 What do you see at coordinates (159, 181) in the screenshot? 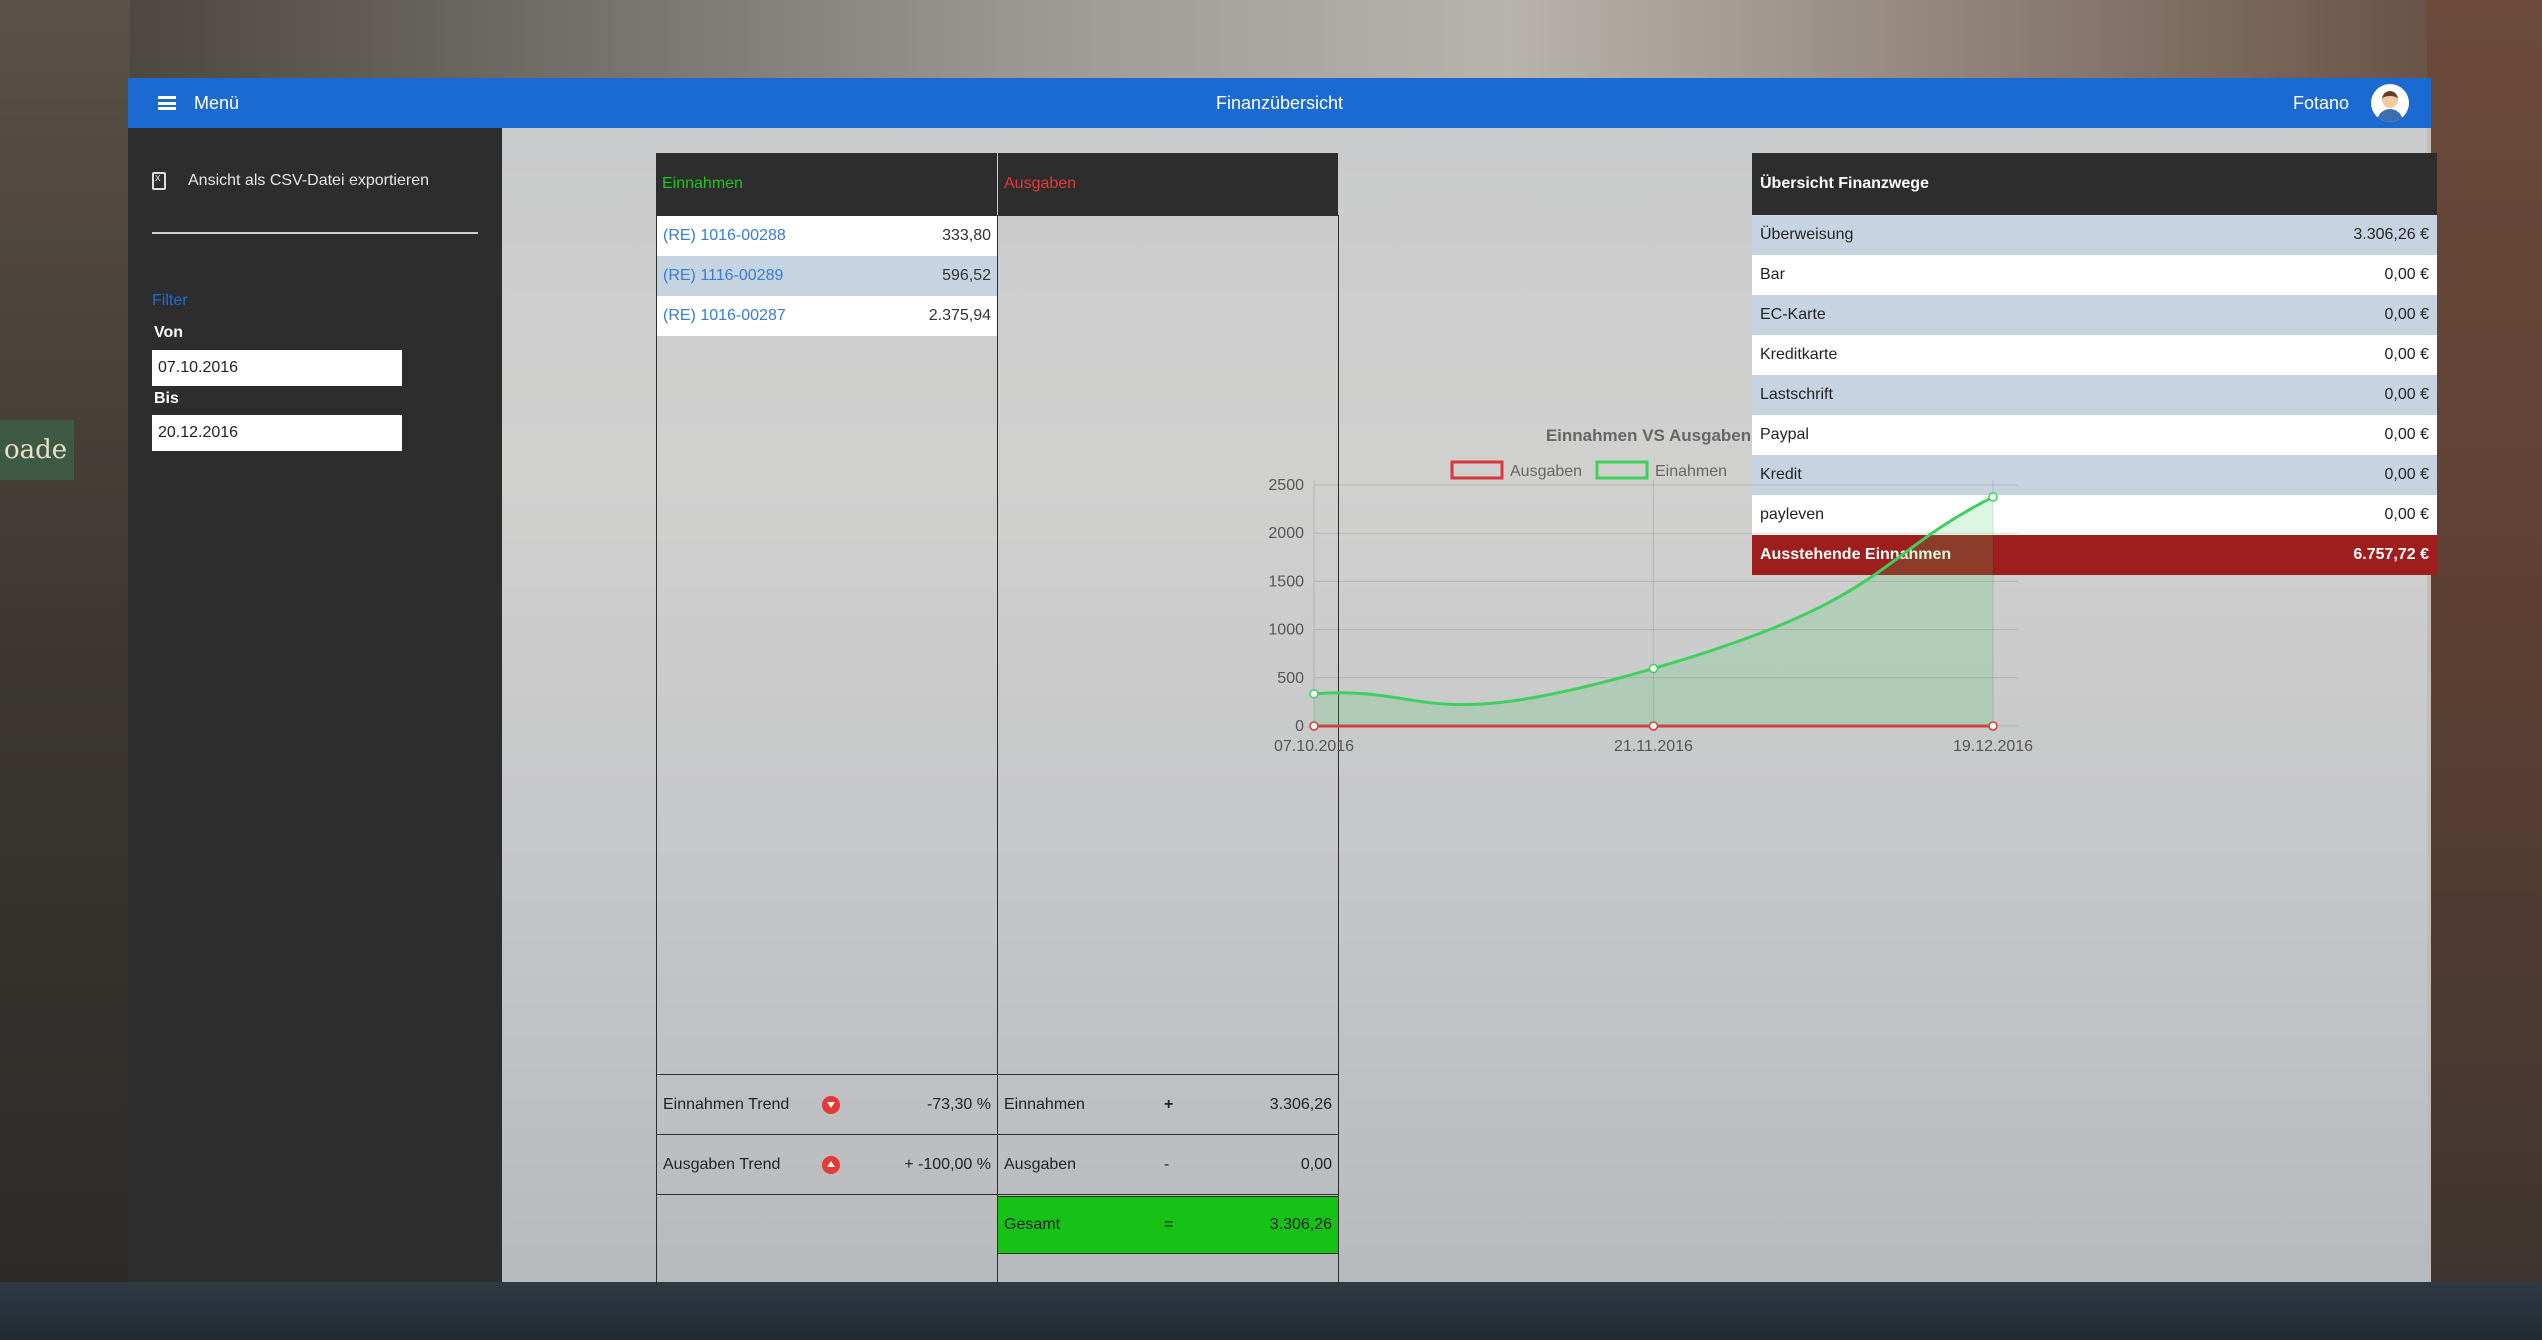
I see `file-excel-icon` at bounding box center [159, 181].